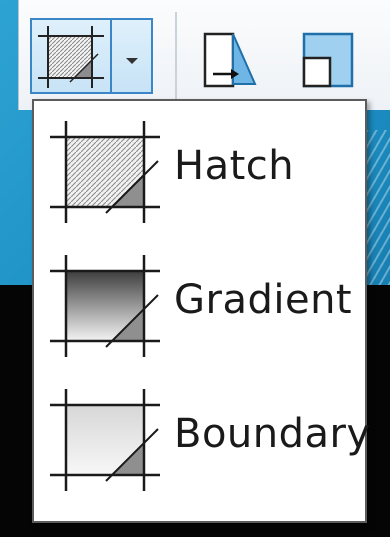 This screenshot has width=390, height=537. Describe the element at coordinates (263, 300) in the screenshot. I see `menu-item-label: Gradient` at that location.